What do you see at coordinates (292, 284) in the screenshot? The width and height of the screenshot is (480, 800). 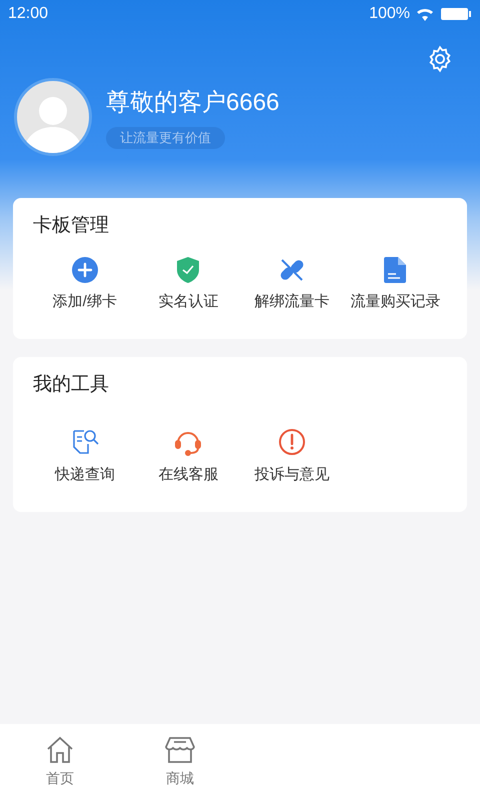 I see `tool-item: 解绑流量卡` at bounding box center [292, 284].